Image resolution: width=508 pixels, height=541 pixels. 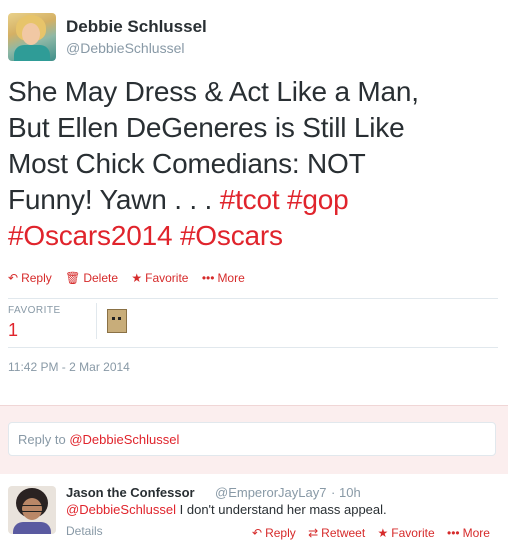 I want to click on tweet-text-line: Most Chick Comedians: NOT, so click(x=187, y=163).